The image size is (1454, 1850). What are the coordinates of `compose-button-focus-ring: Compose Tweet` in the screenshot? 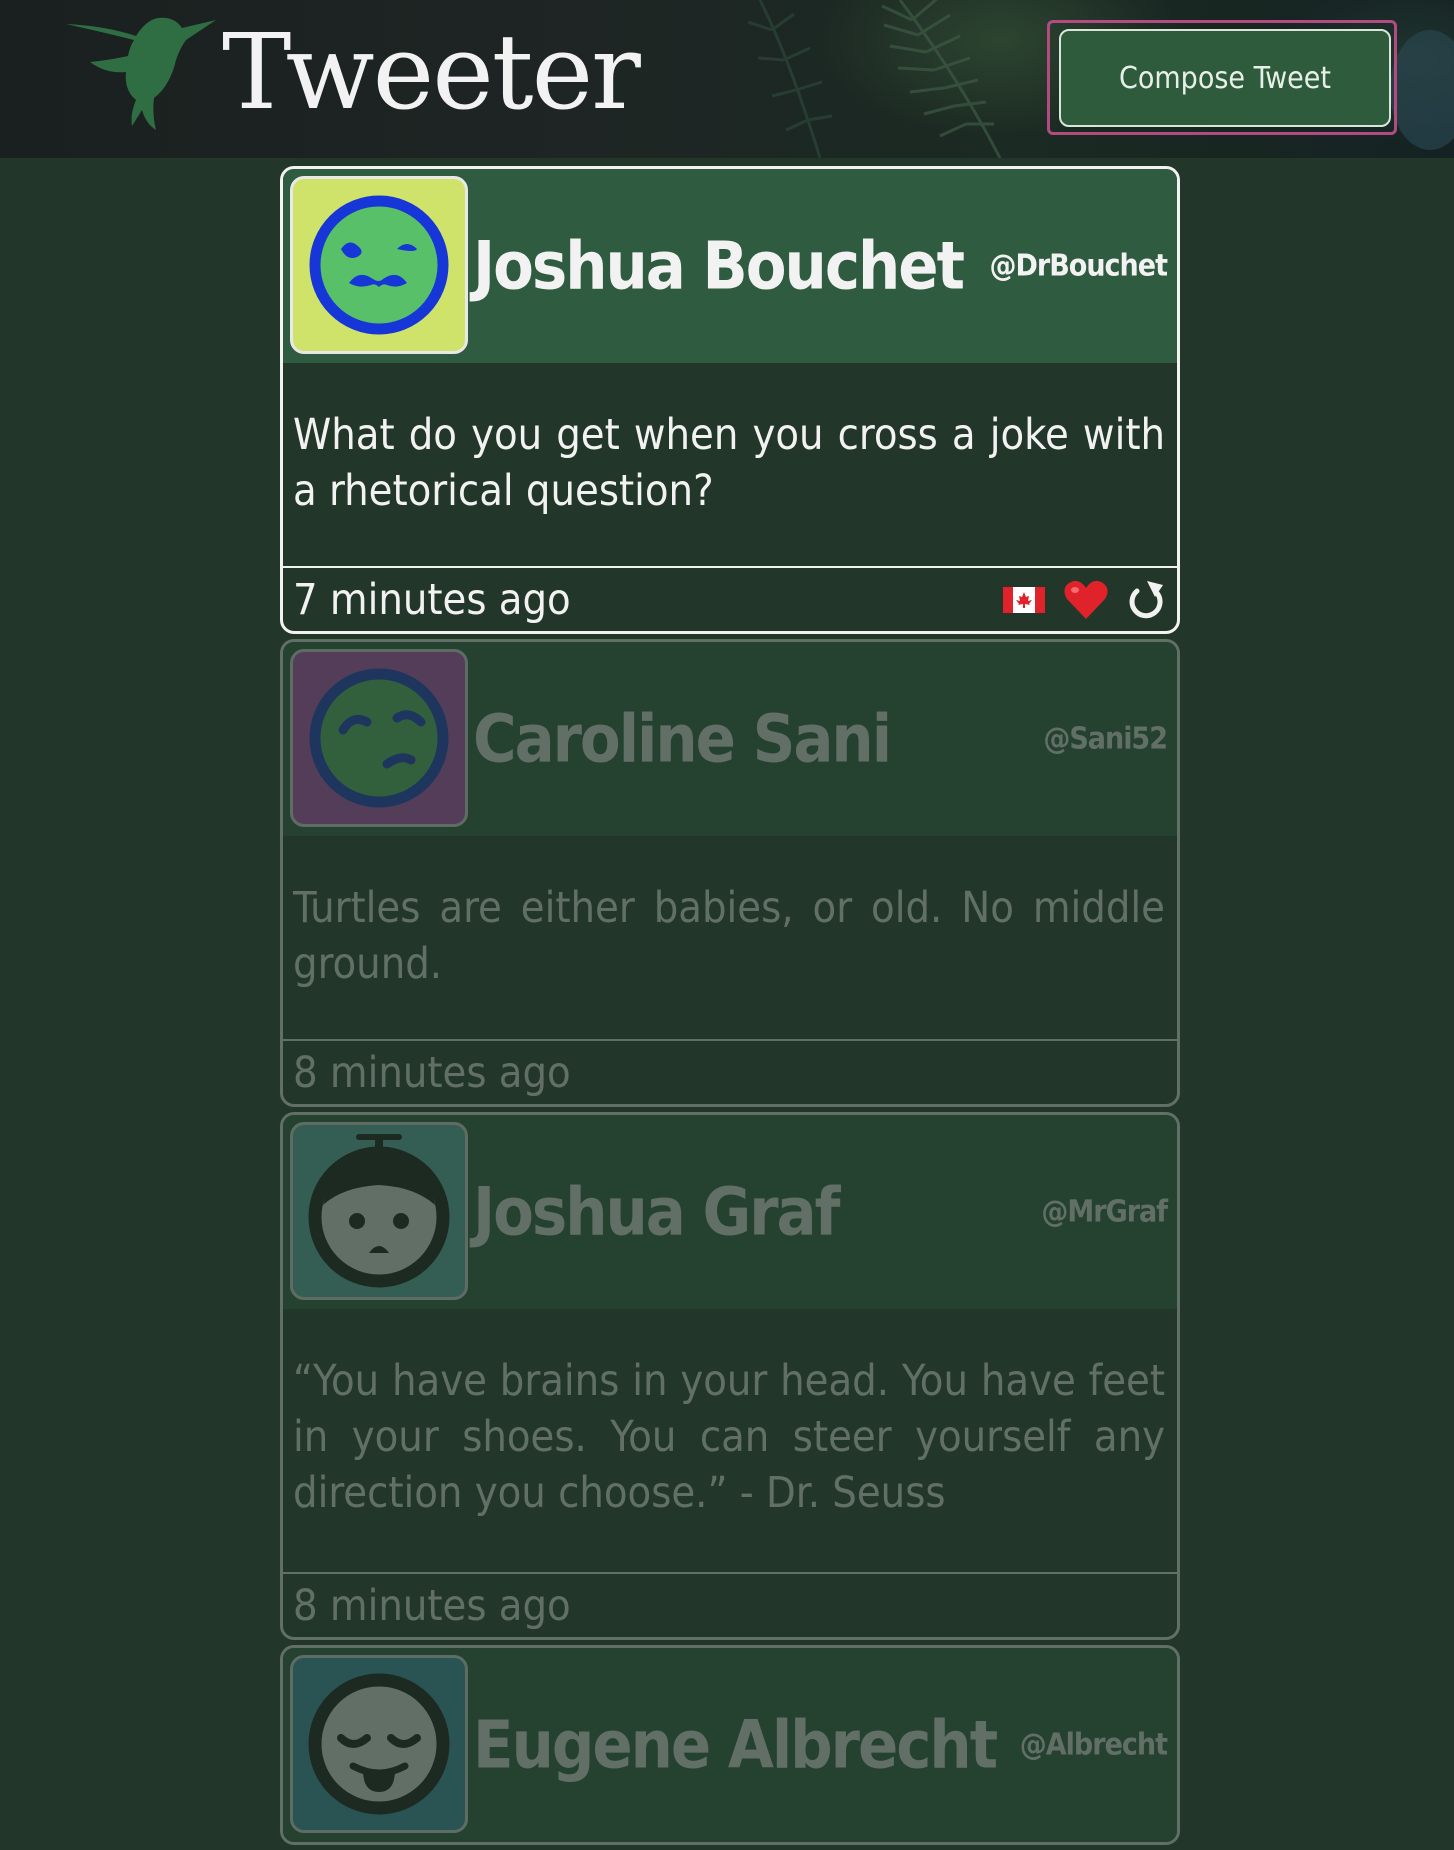 It's located at (1222, 77).